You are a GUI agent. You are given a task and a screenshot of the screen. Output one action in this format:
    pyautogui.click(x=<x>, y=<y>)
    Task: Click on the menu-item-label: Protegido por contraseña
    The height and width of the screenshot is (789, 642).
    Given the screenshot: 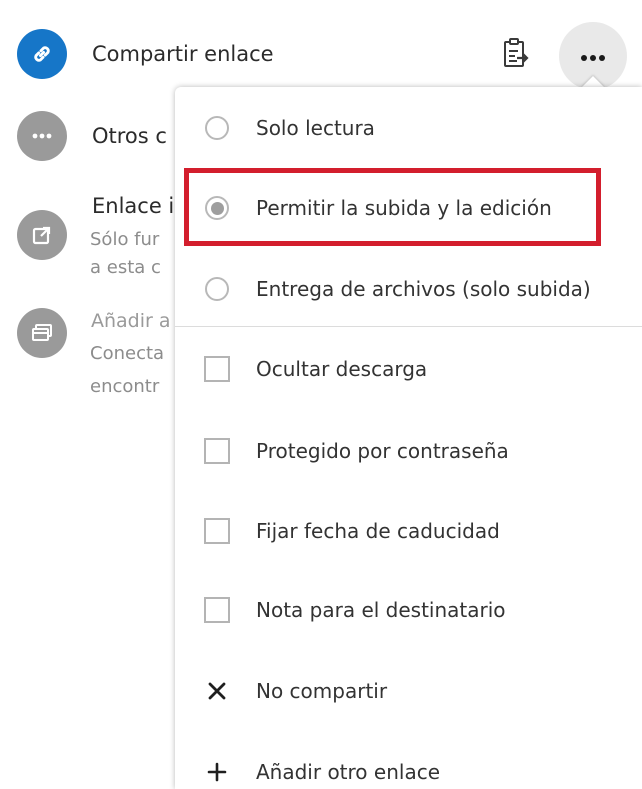 What is the action you would take?
    pyautogui.click(x=382, y=451)
    